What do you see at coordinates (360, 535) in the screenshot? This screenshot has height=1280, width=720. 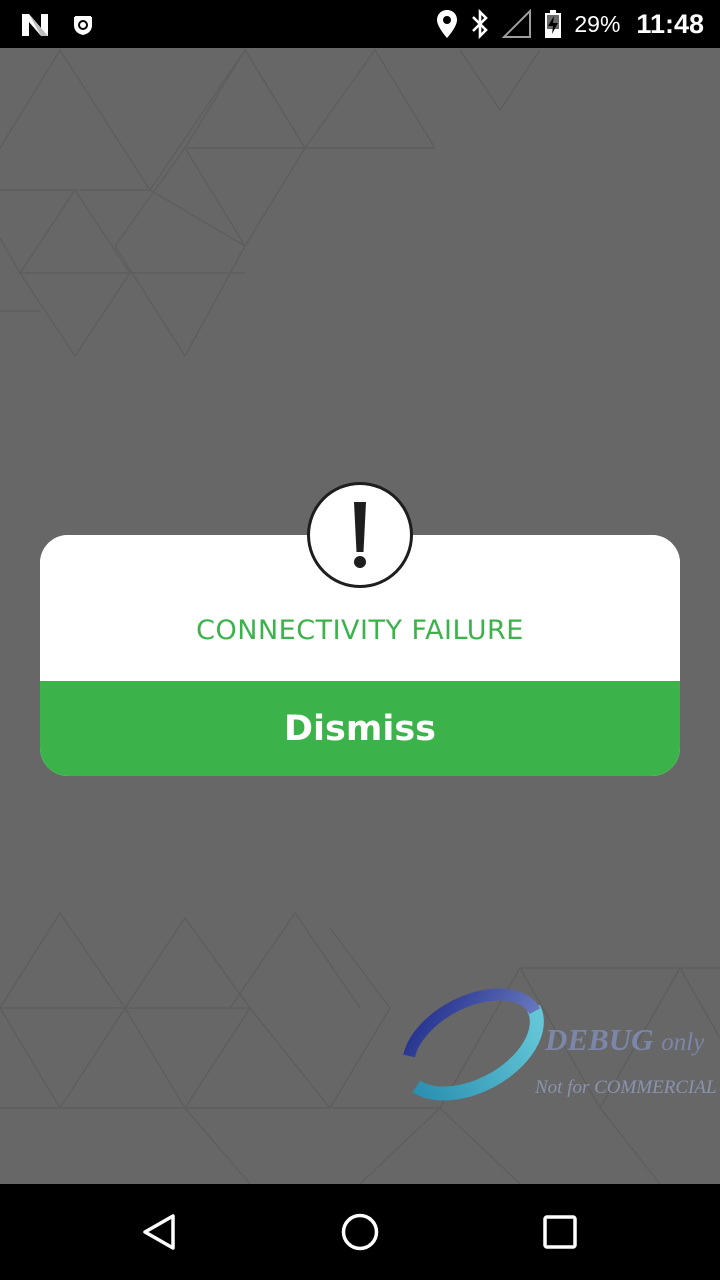 I see `exclamation-icon` at bounding box center [360, 535].